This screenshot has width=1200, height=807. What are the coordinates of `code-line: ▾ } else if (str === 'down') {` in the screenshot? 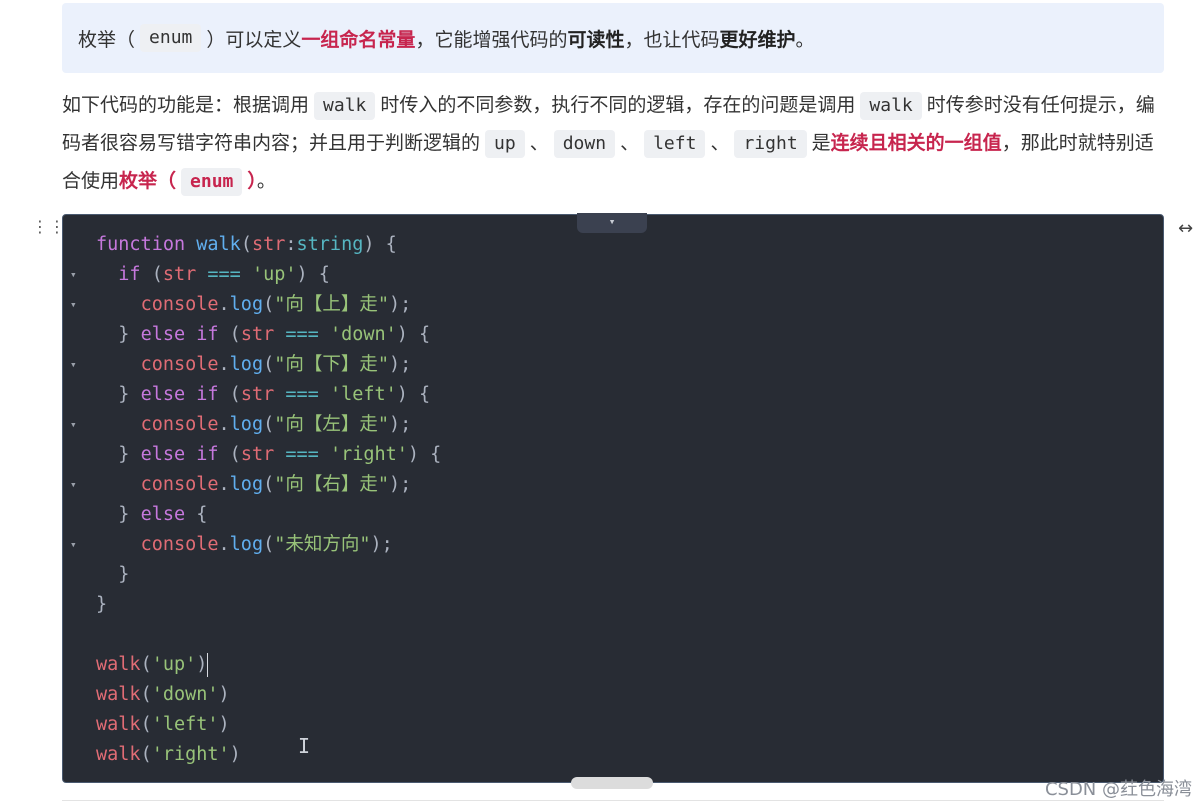 It's located at (246, 345).